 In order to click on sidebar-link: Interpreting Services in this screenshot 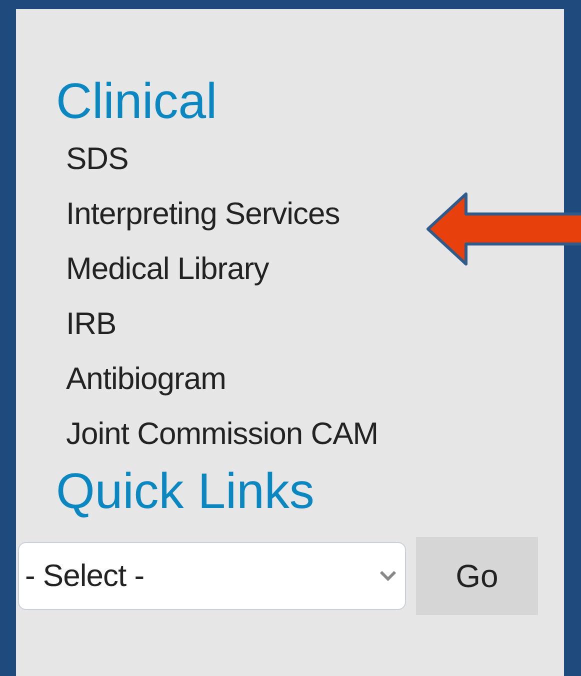, I will do `click(203, 213)`.